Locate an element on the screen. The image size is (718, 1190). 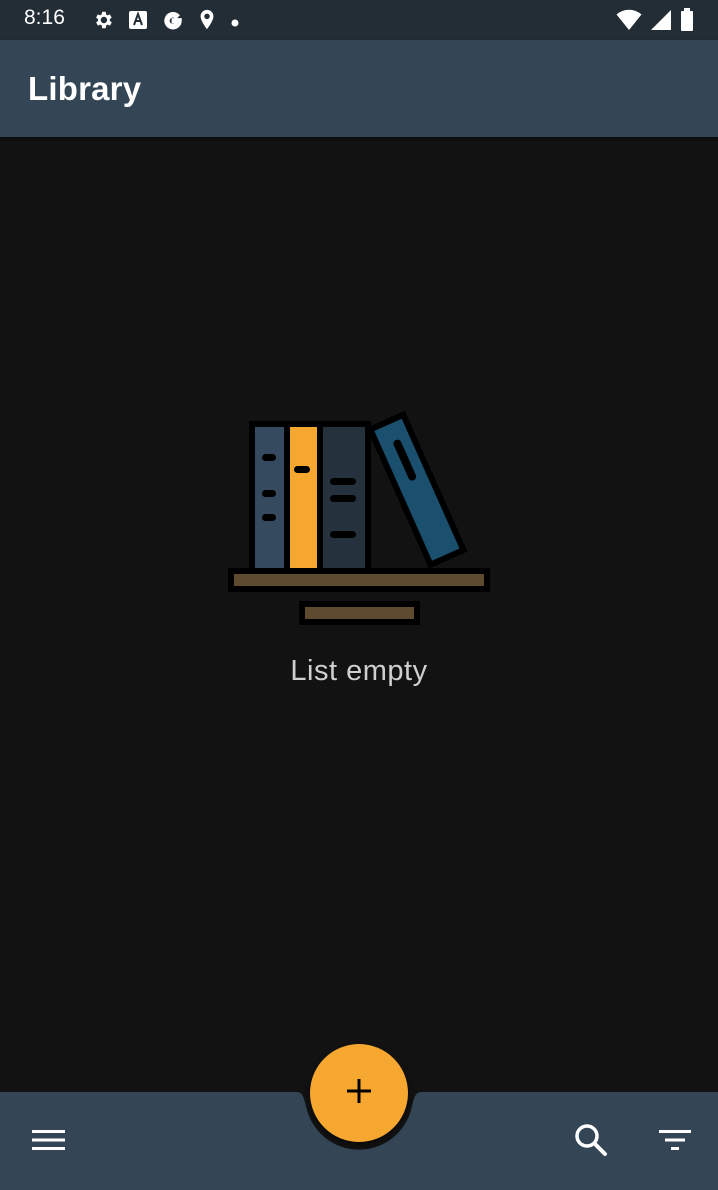
books-on-shelf-illustration is located at coordinates (359, 517).